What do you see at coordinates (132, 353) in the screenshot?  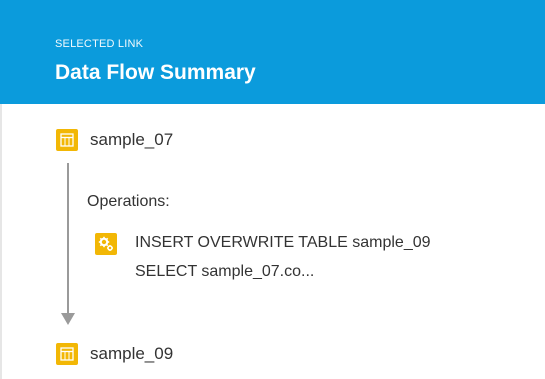 I see `target-table-label: sample_09` at bounding box center [132, 353].